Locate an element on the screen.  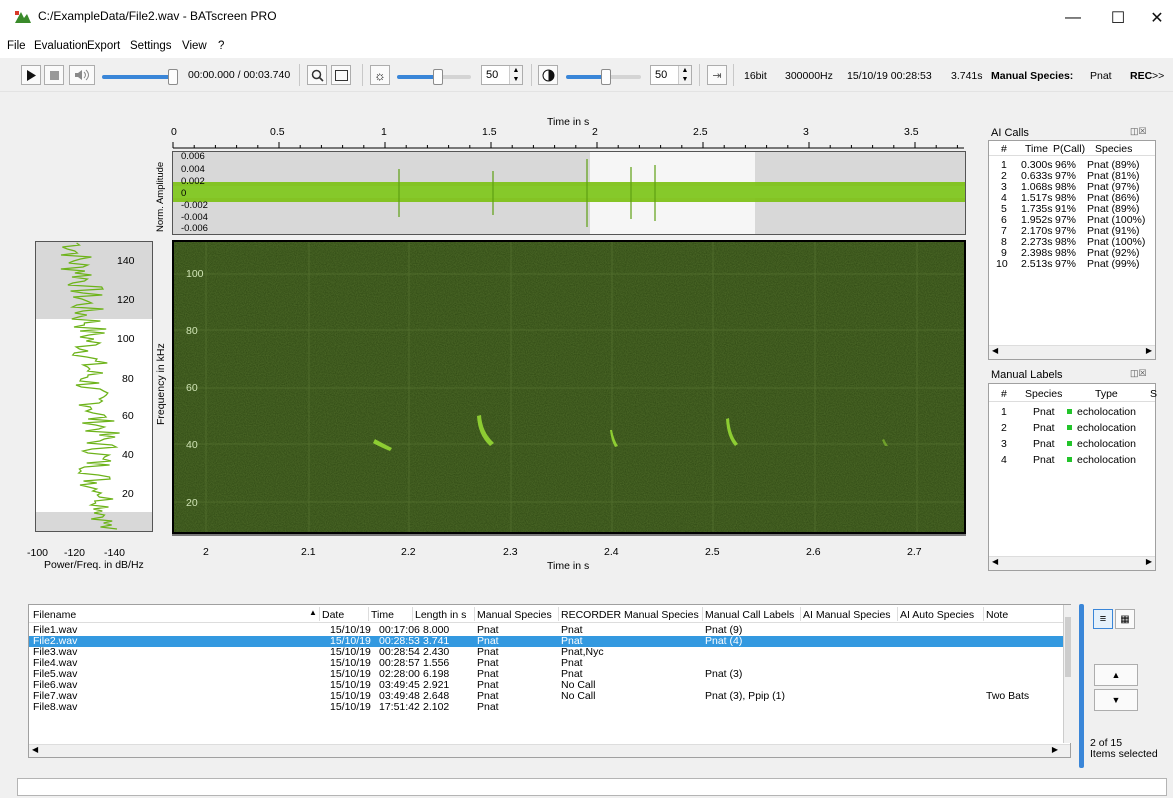
contrast-button is located at coordinates (548, 75).